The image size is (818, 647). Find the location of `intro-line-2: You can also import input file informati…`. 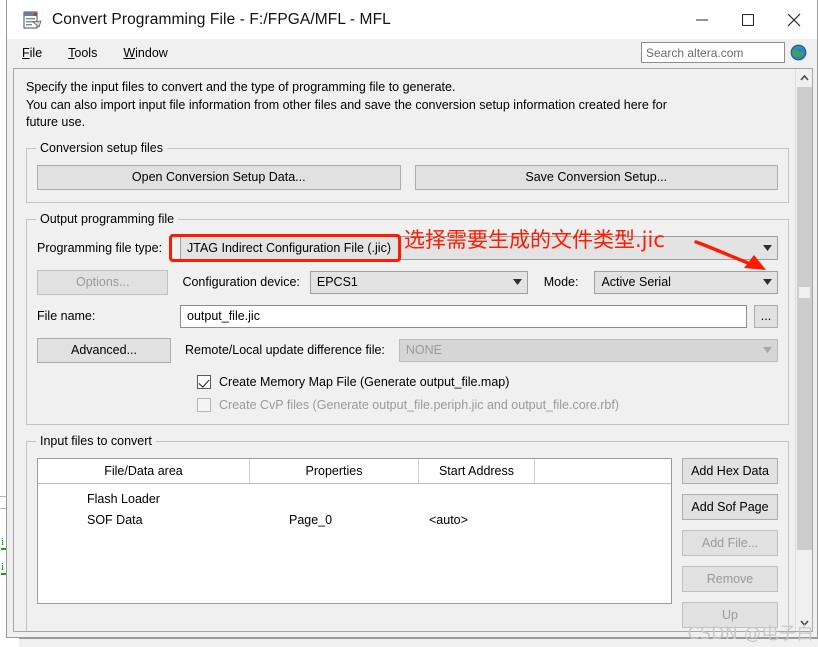

intro-line-2: You can also import input file informati… is located at coordinates (346, 104).